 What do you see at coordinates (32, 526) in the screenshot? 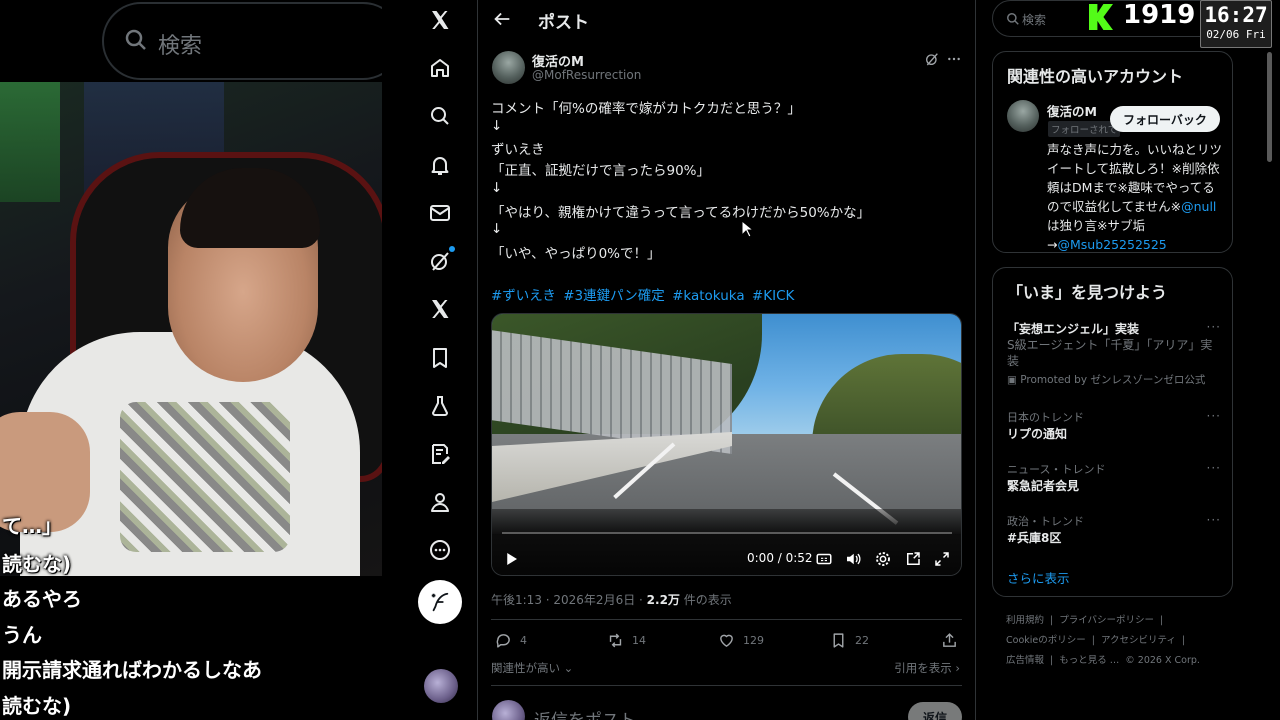
I see `chat-message: て…」` at bounding box center [32, 526].